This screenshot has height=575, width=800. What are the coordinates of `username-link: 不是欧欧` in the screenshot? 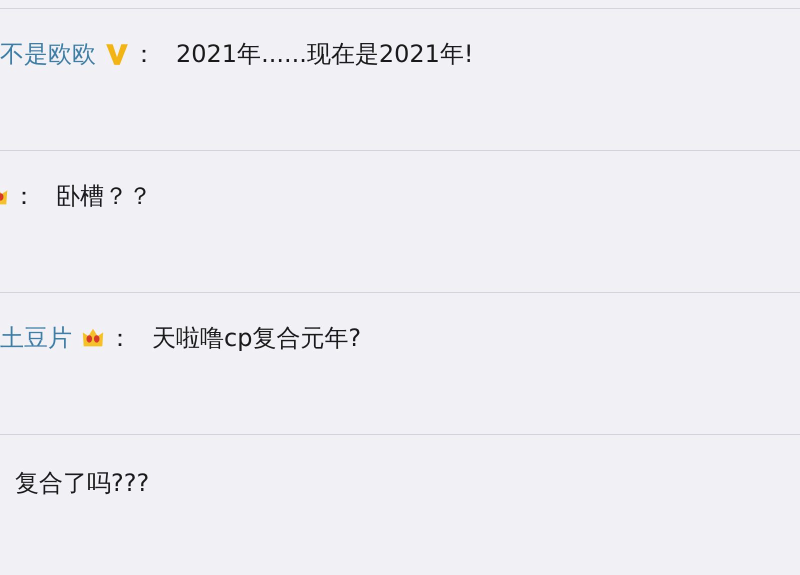 It's located at (48, 54).